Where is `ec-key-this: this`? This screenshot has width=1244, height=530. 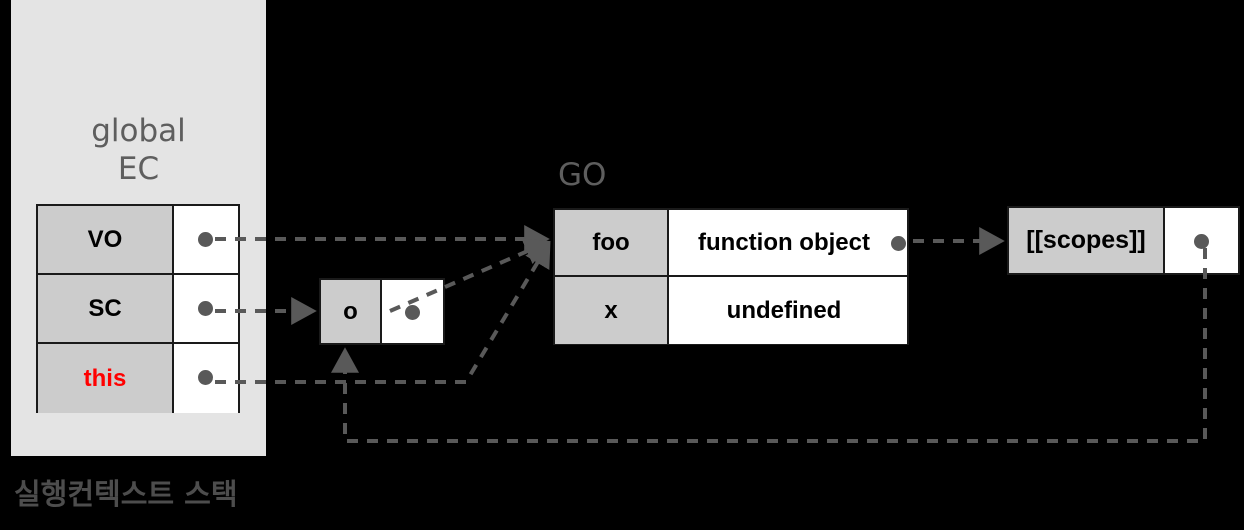 ec-key-this: this is located at coordinates (106, 378).